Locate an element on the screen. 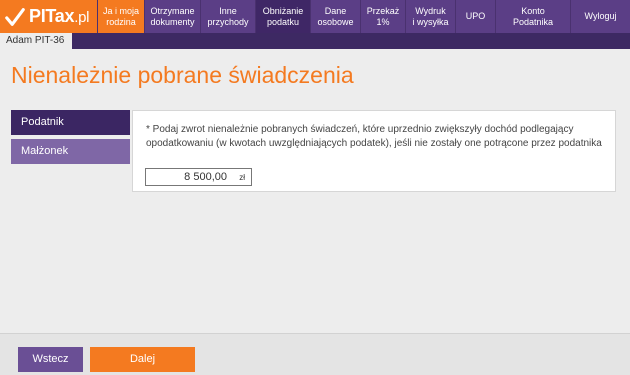 This screenshot has width=630, height=375. back-button: Wstecz is located at coordinates (50, 359).